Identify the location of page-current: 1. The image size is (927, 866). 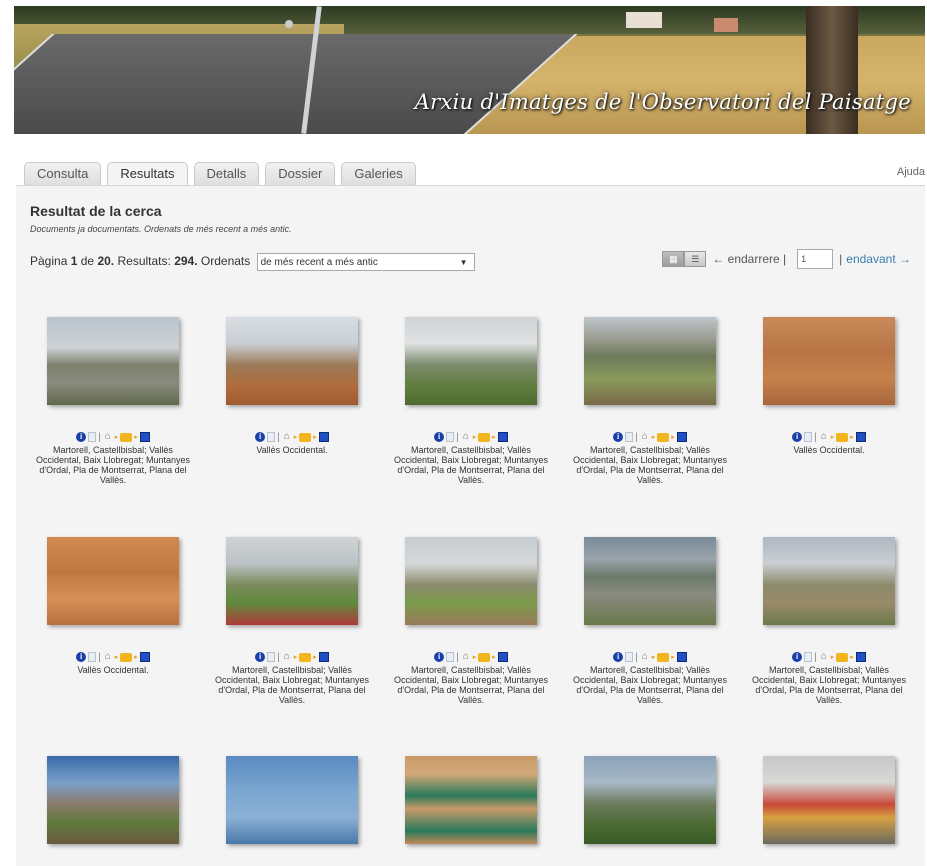
(74, 261).